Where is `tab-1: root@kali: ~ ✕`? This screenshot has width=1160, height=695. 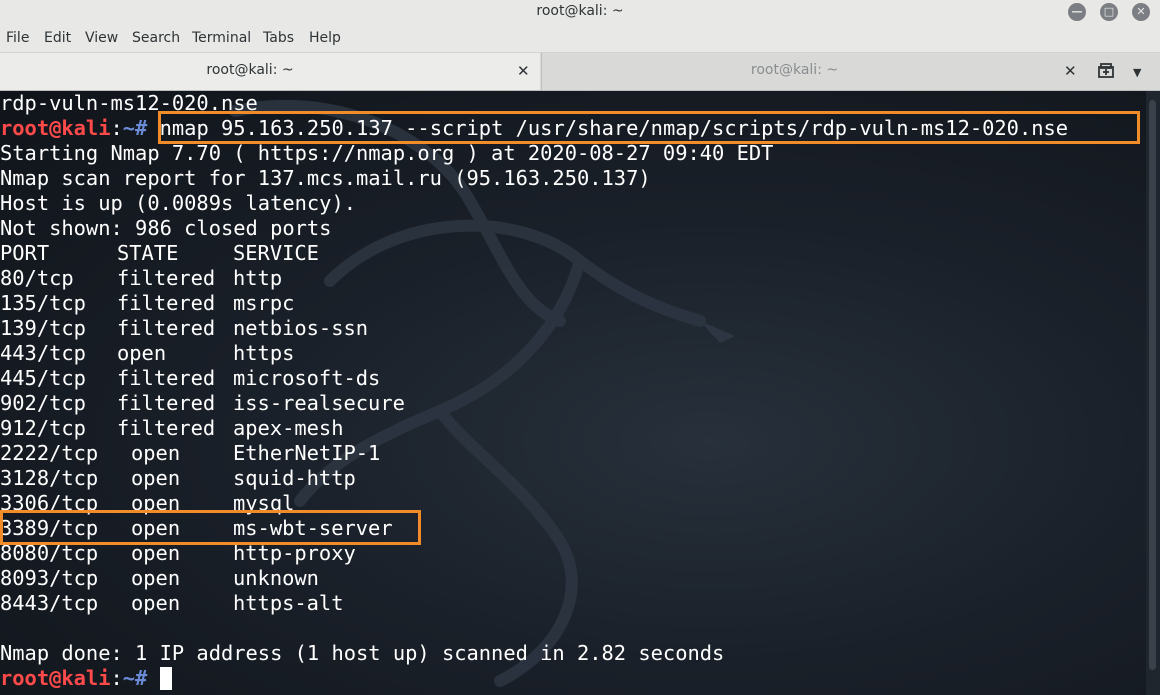
tab-1: root@kali: ~ ✕ is located at coordinates (270, 71).